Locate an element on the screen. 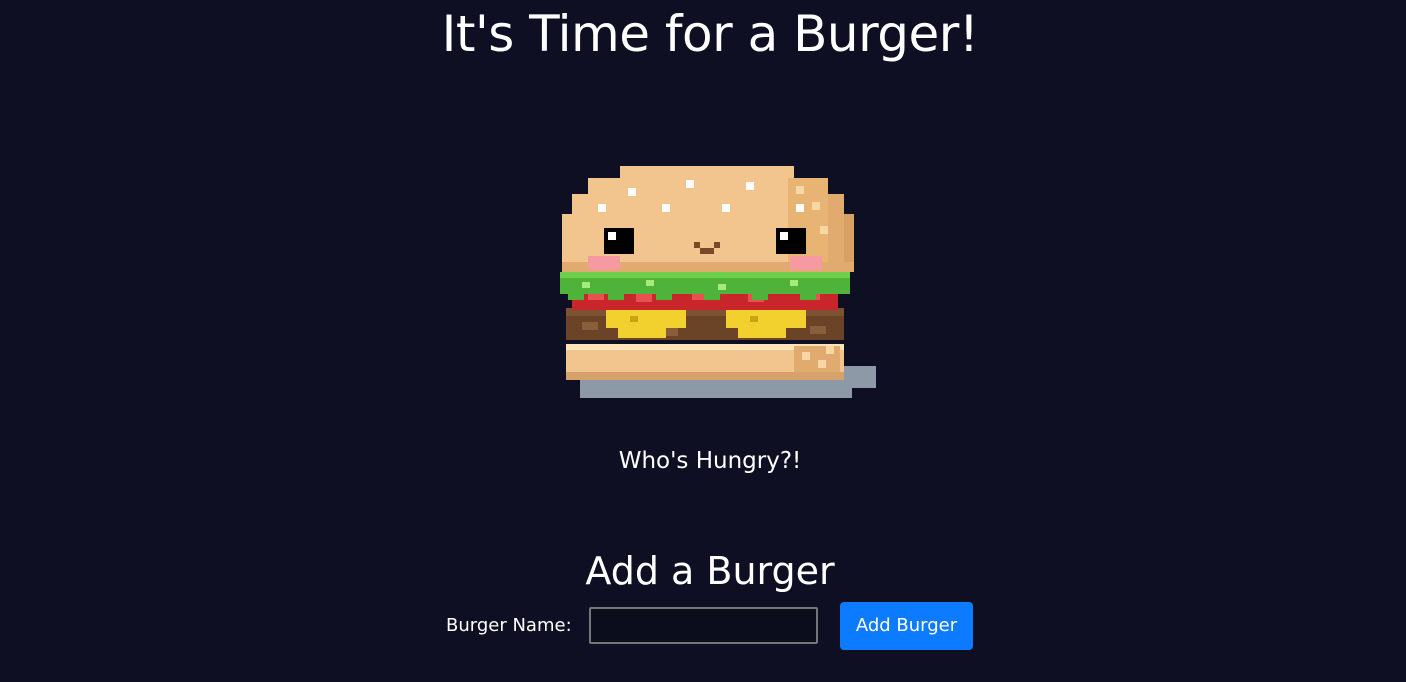 The image size is (1406, 682). add-burger-form: Burger Name: Add Burger is located at coordinates (703, 626).